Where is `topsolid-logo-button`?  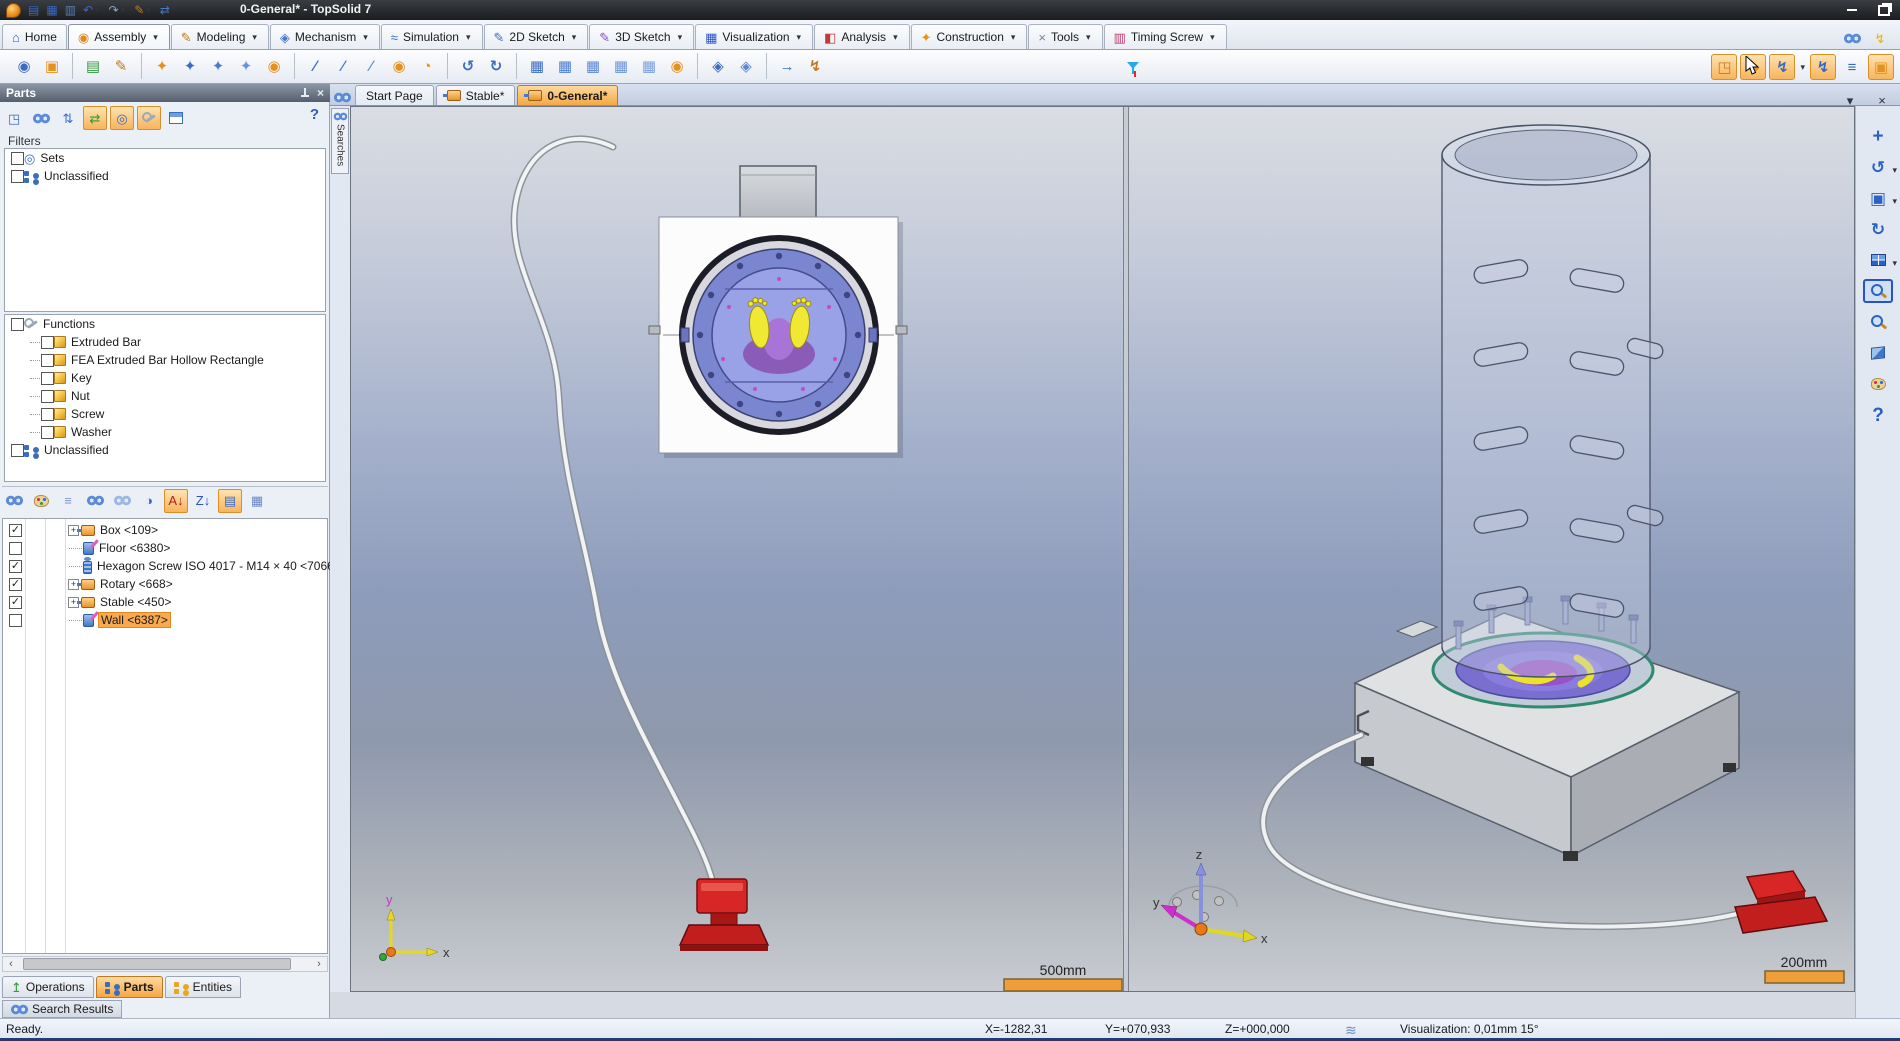
topsolid-logo-button is located at coordinates (13, 10).